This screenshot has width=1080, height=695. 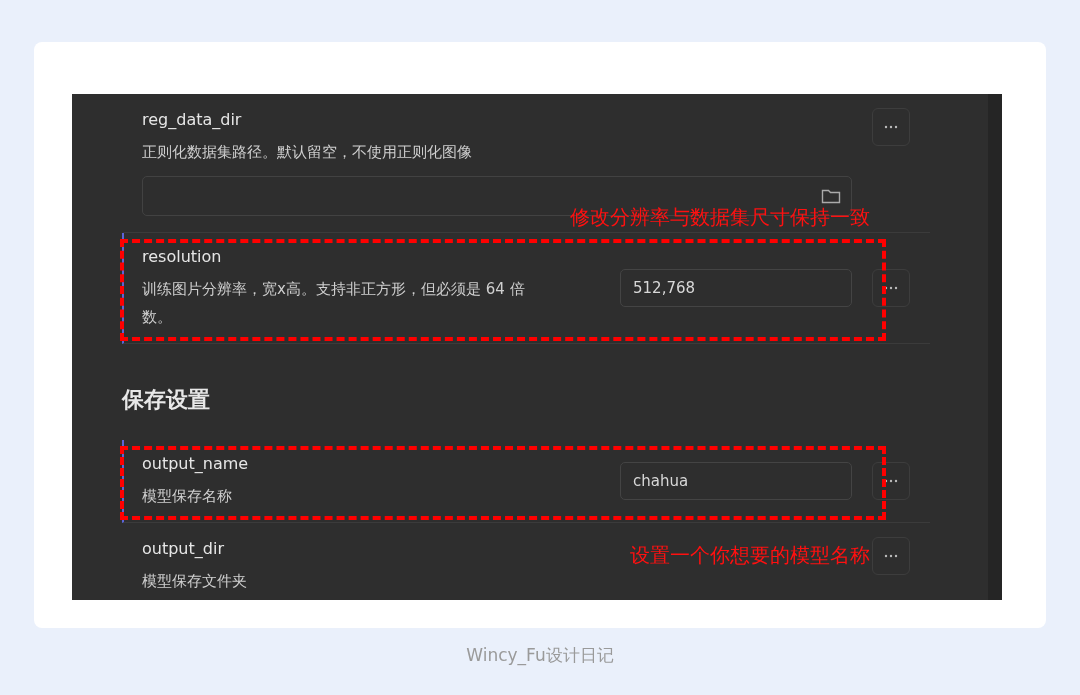 I want to click on setting-name: reg_data_dir, so click(x=192, y=120).